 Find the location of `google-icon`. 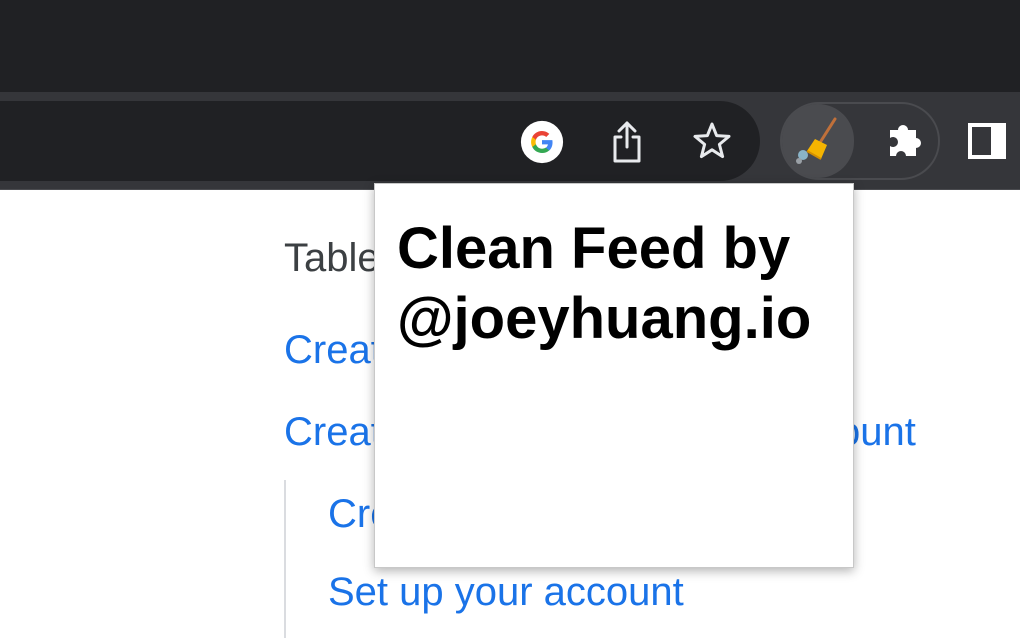

google-icon is located at coordinates (542, 142).